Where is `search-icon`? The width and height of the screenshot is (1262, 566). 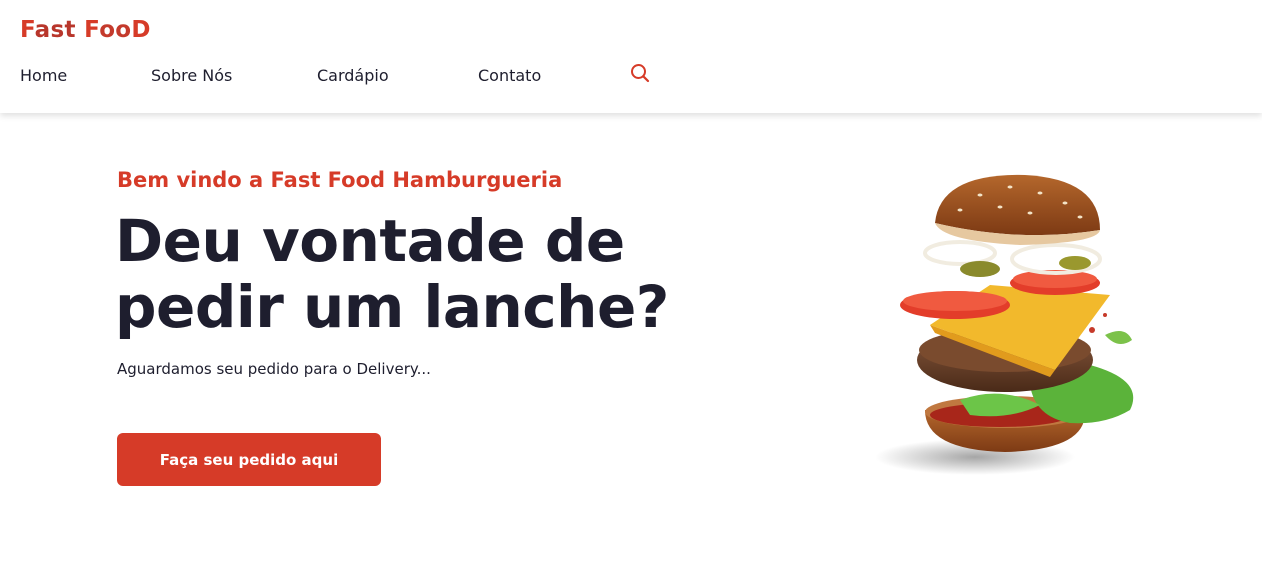 search-icon is located at coordinates (640, 73).